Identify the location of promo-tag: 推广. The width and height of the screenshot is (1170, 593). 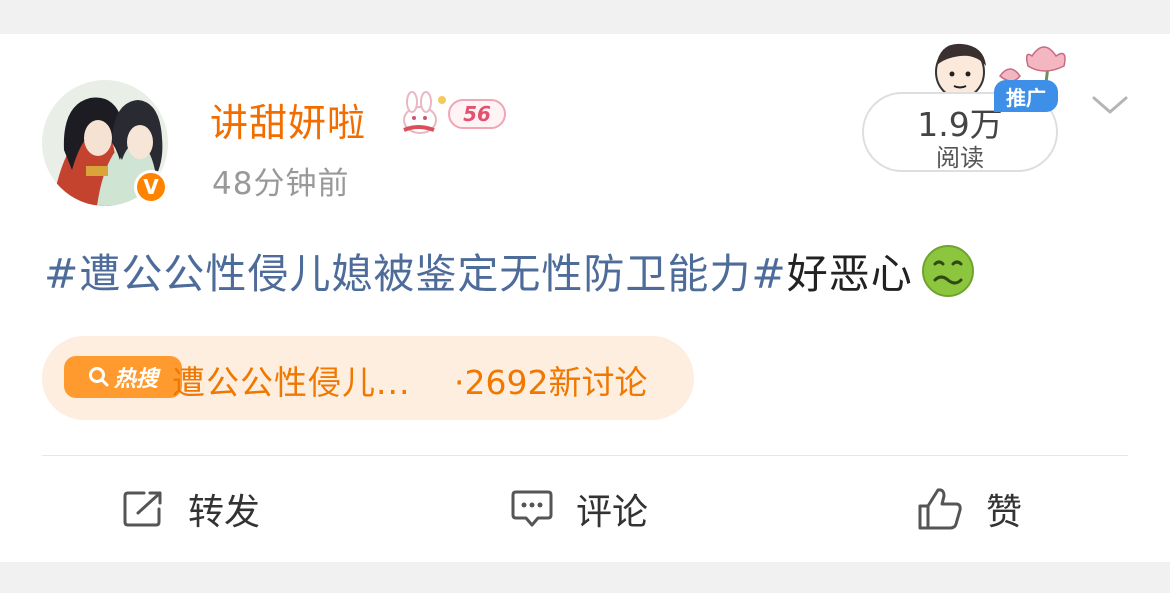
(1026, 96).